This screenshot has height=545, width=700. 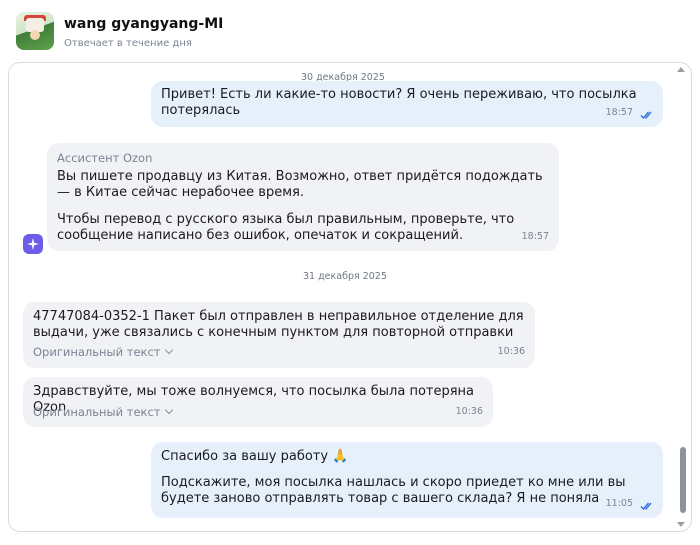 I want to click on message-text: Спасибо за вашу работу 🙏, so click(x=255, y=456).